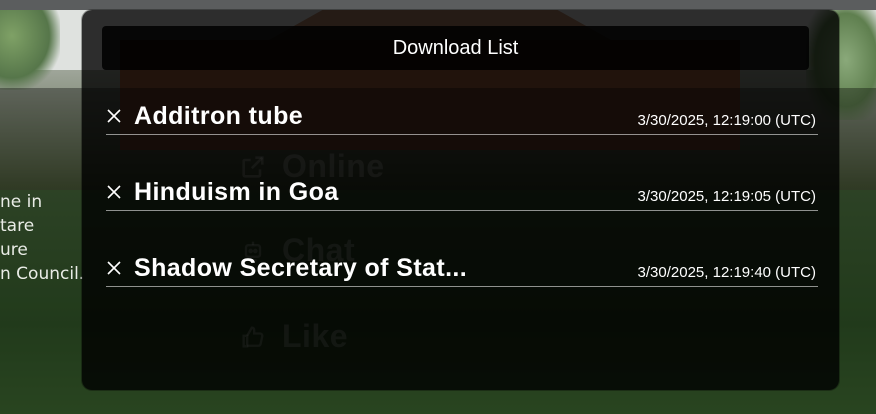 Image resolution: width=876 pixels, height=414 pixels. I want to click on panel-title: Download List, so click(455, 47).